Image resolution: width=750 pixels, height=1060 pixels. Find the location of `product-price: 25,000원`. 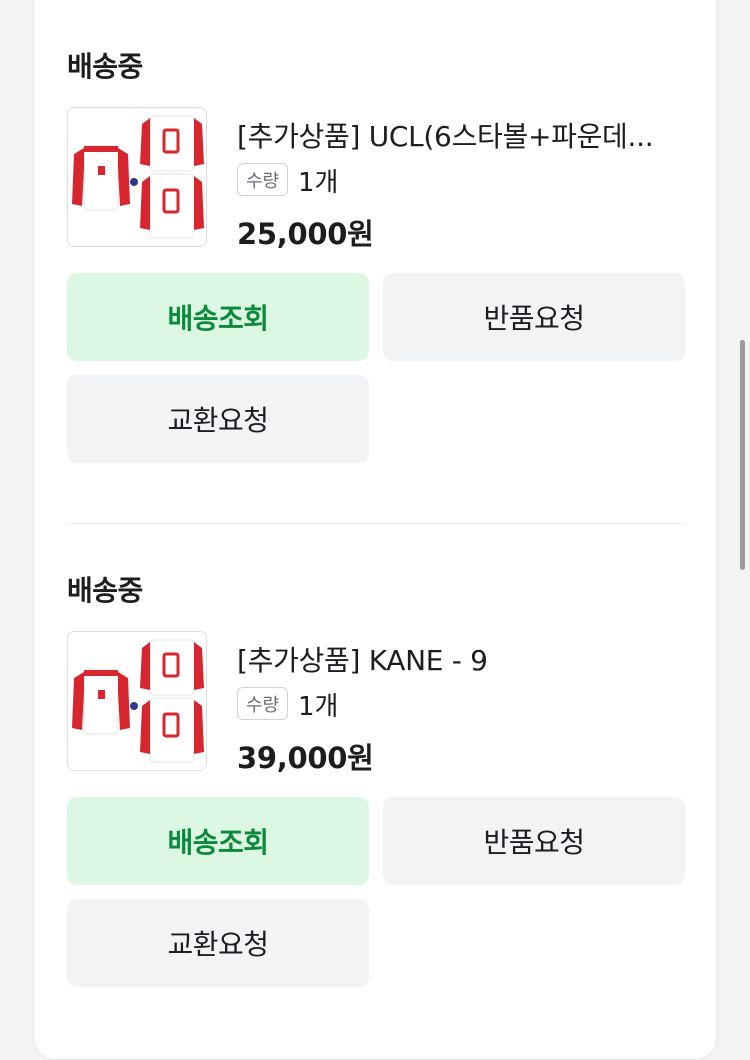

product-price: 25,000원 is located at coordinates (305, 234).